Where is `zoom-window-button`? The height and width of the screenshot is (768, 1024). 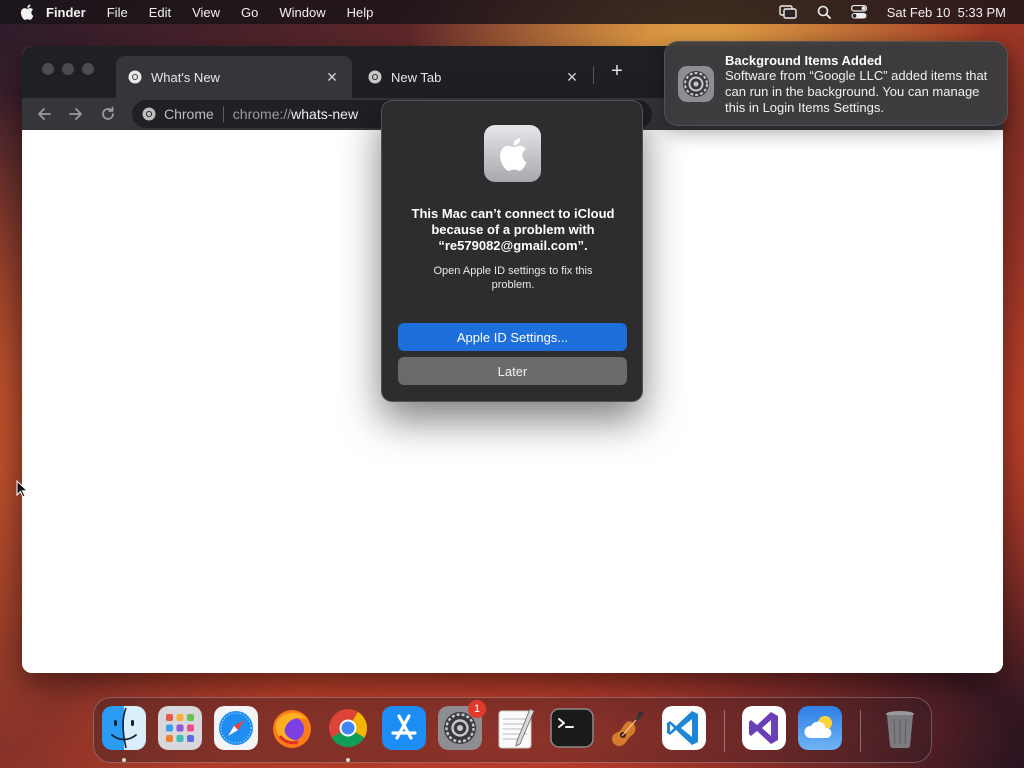
zoom-window-button is located at coordinates (88, 69).